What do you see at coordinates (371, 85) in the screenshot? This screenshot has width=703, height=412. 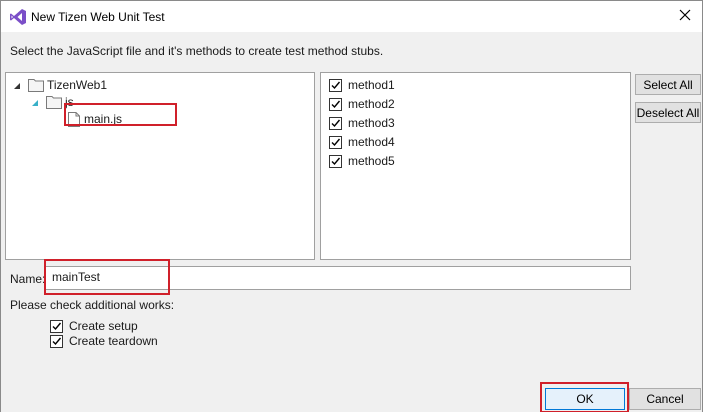 I see `method-label: method1` at bounding box center [371, 85].